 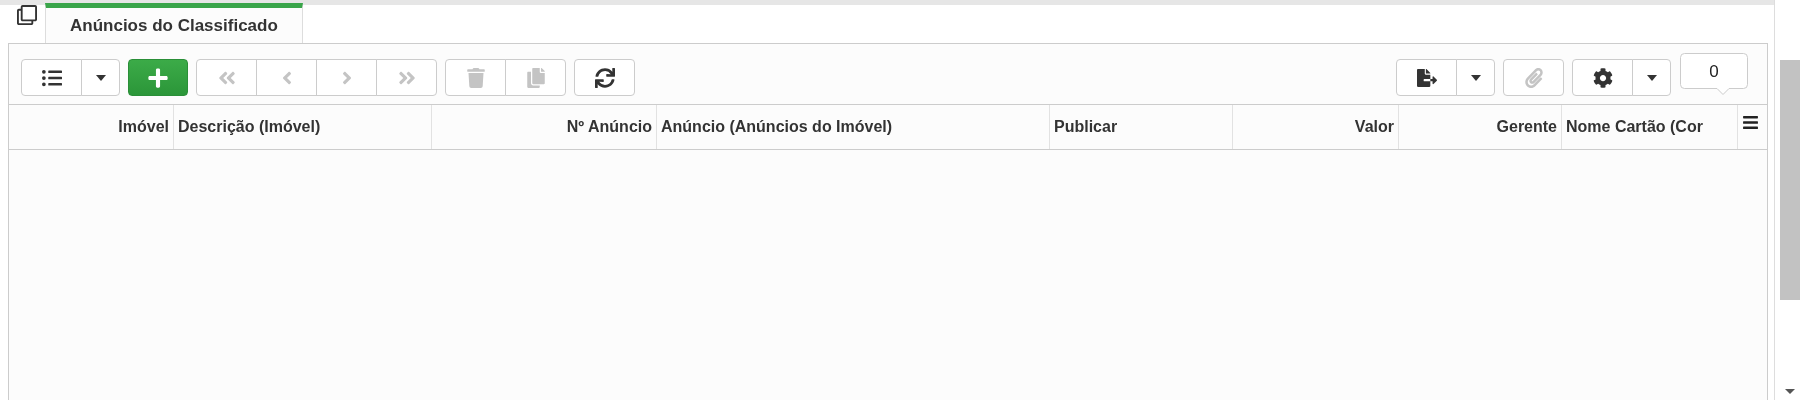 I want to click on refresh-button, so click(x=604, y=77).